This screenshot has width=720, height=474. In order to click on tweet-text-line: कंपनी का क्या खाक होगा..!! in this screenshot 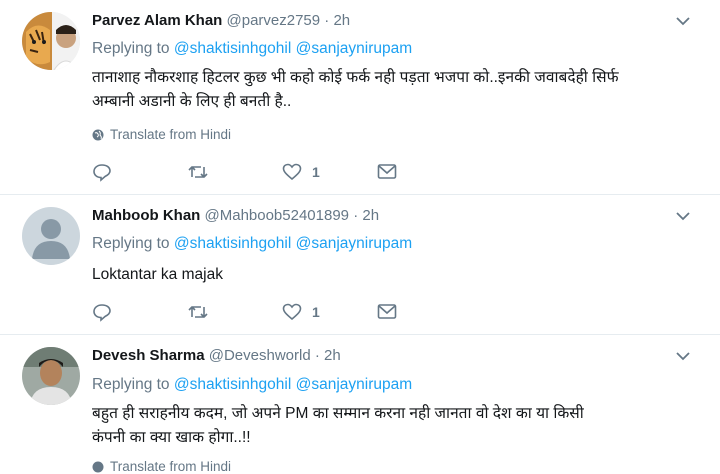, I will do `click(171, 437)`.